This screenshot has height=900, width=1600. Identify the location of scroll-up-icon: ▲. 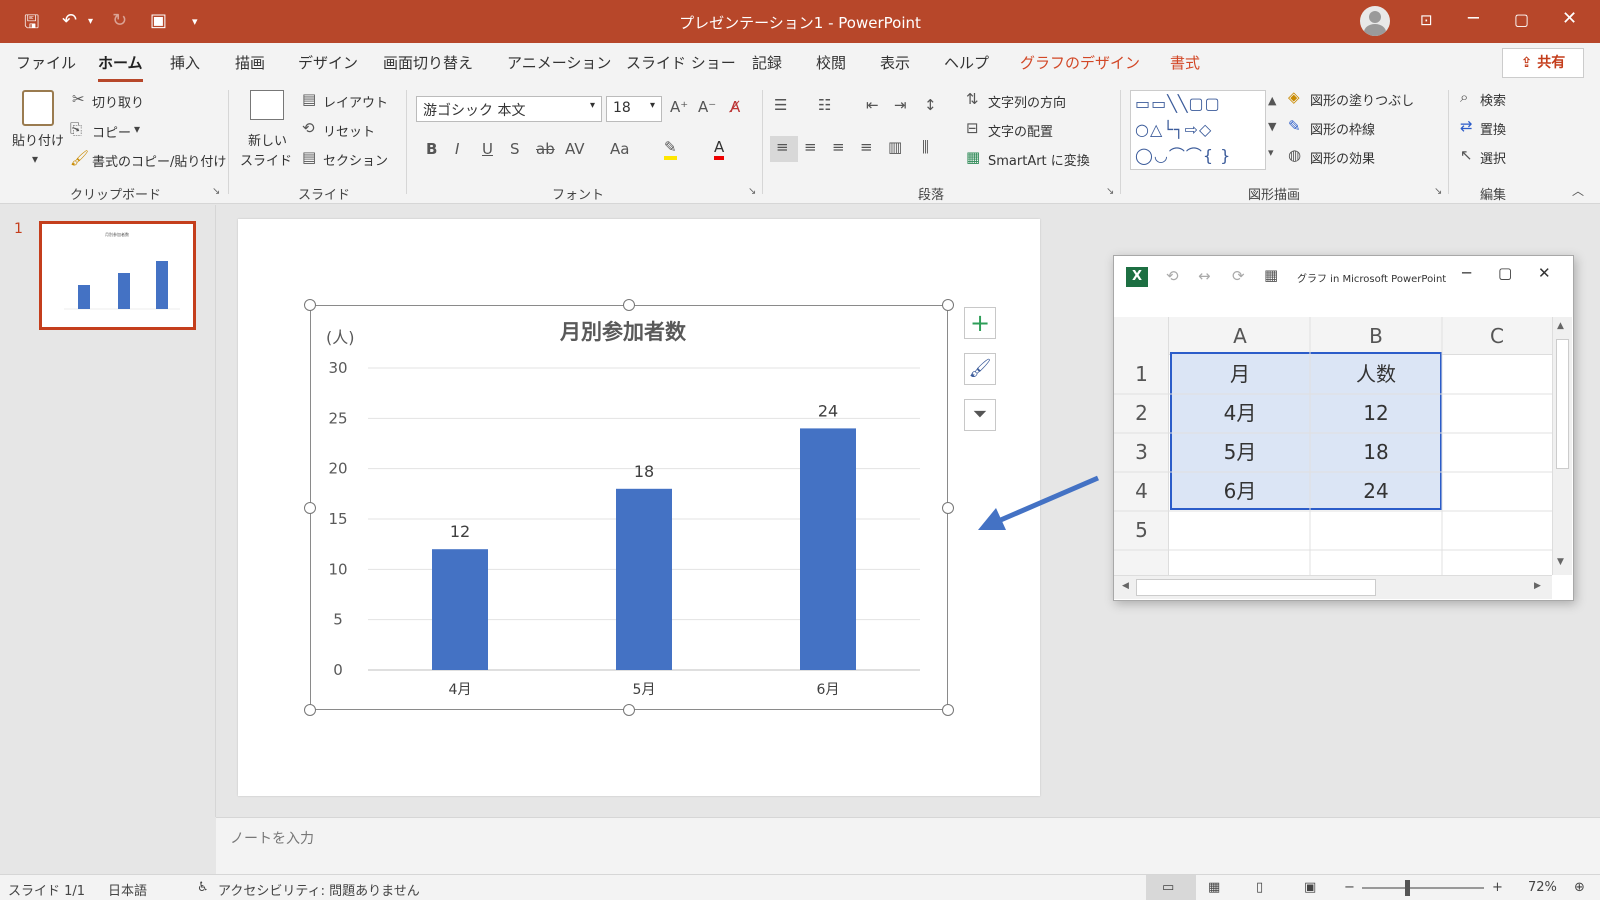
(1560, 326).